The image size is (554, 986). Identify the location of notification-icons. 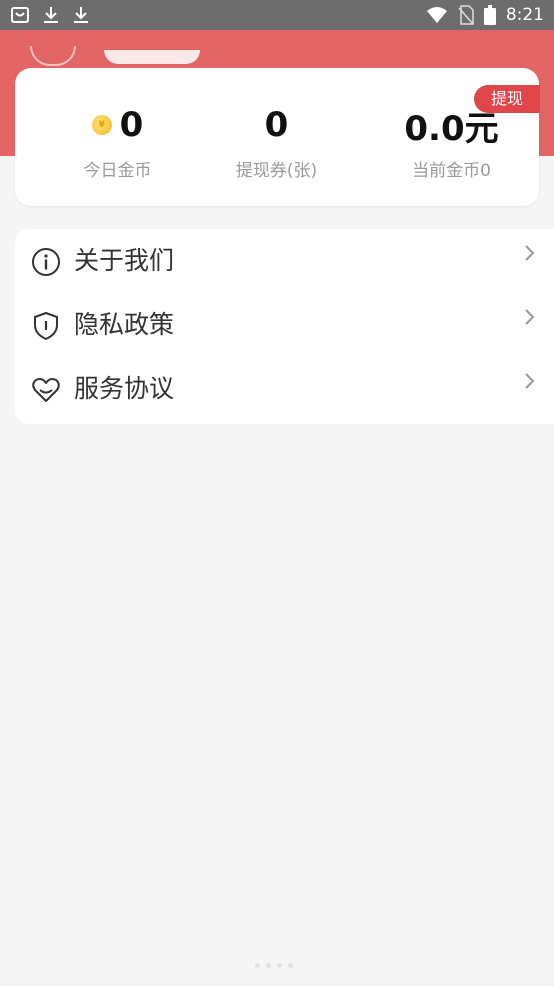
(50, 15).